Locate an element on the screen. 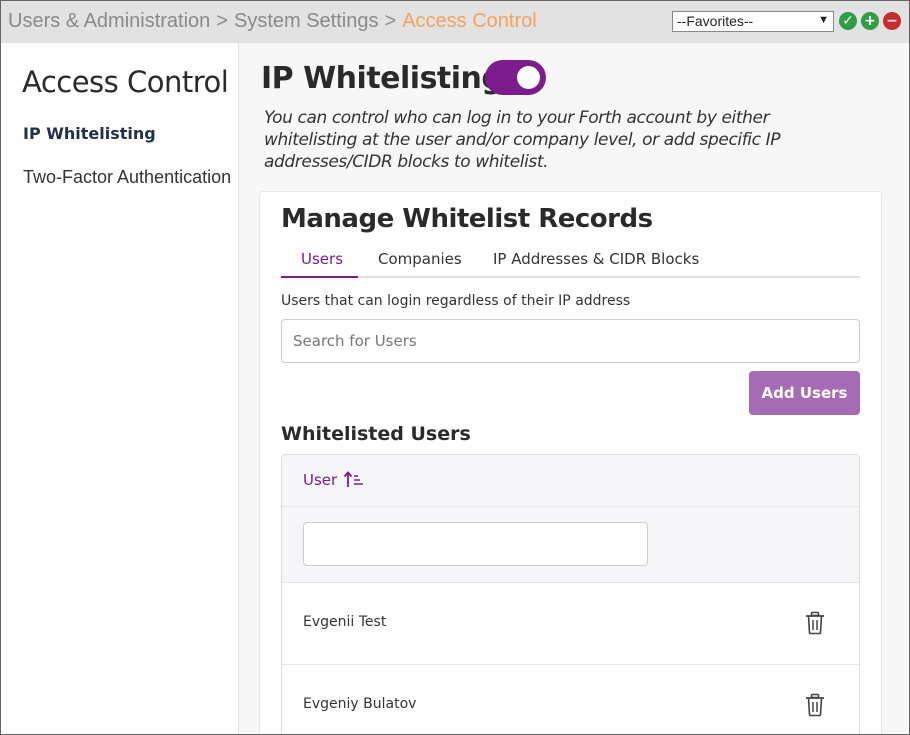  check-circle-icon: ✓ is located at coordinates (848, 21).